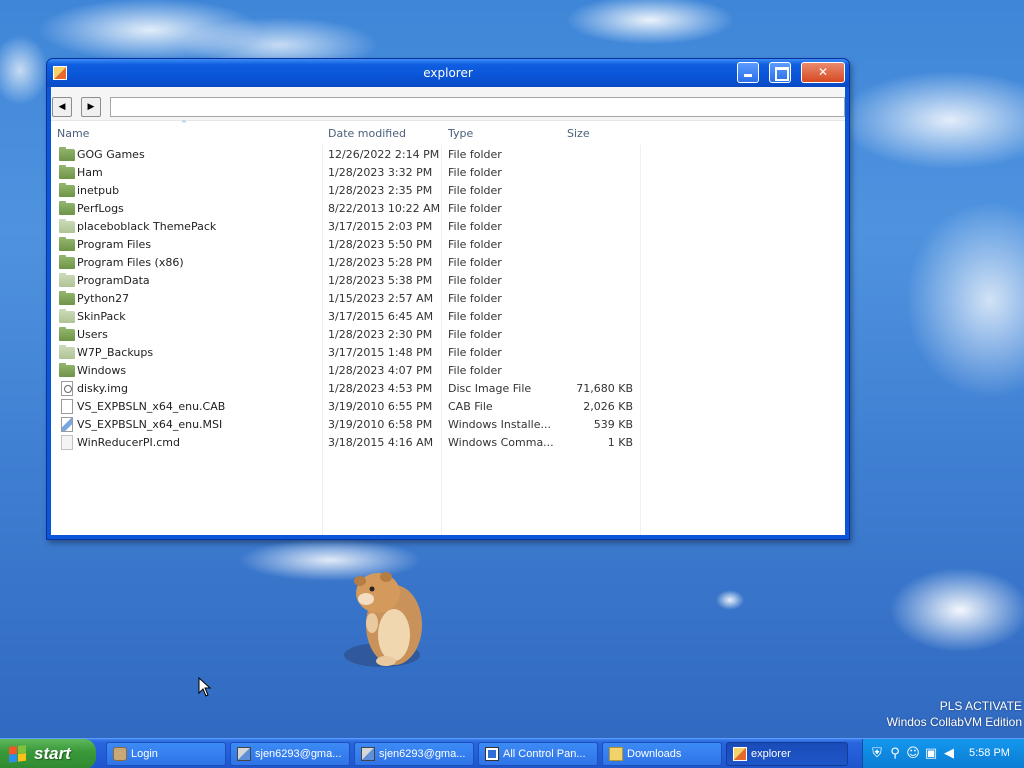 The height and width of the screenshot is (768, 1024). I want to click on file-date-modified: 3/17/2015 6:45 AM, so click(381, 316).